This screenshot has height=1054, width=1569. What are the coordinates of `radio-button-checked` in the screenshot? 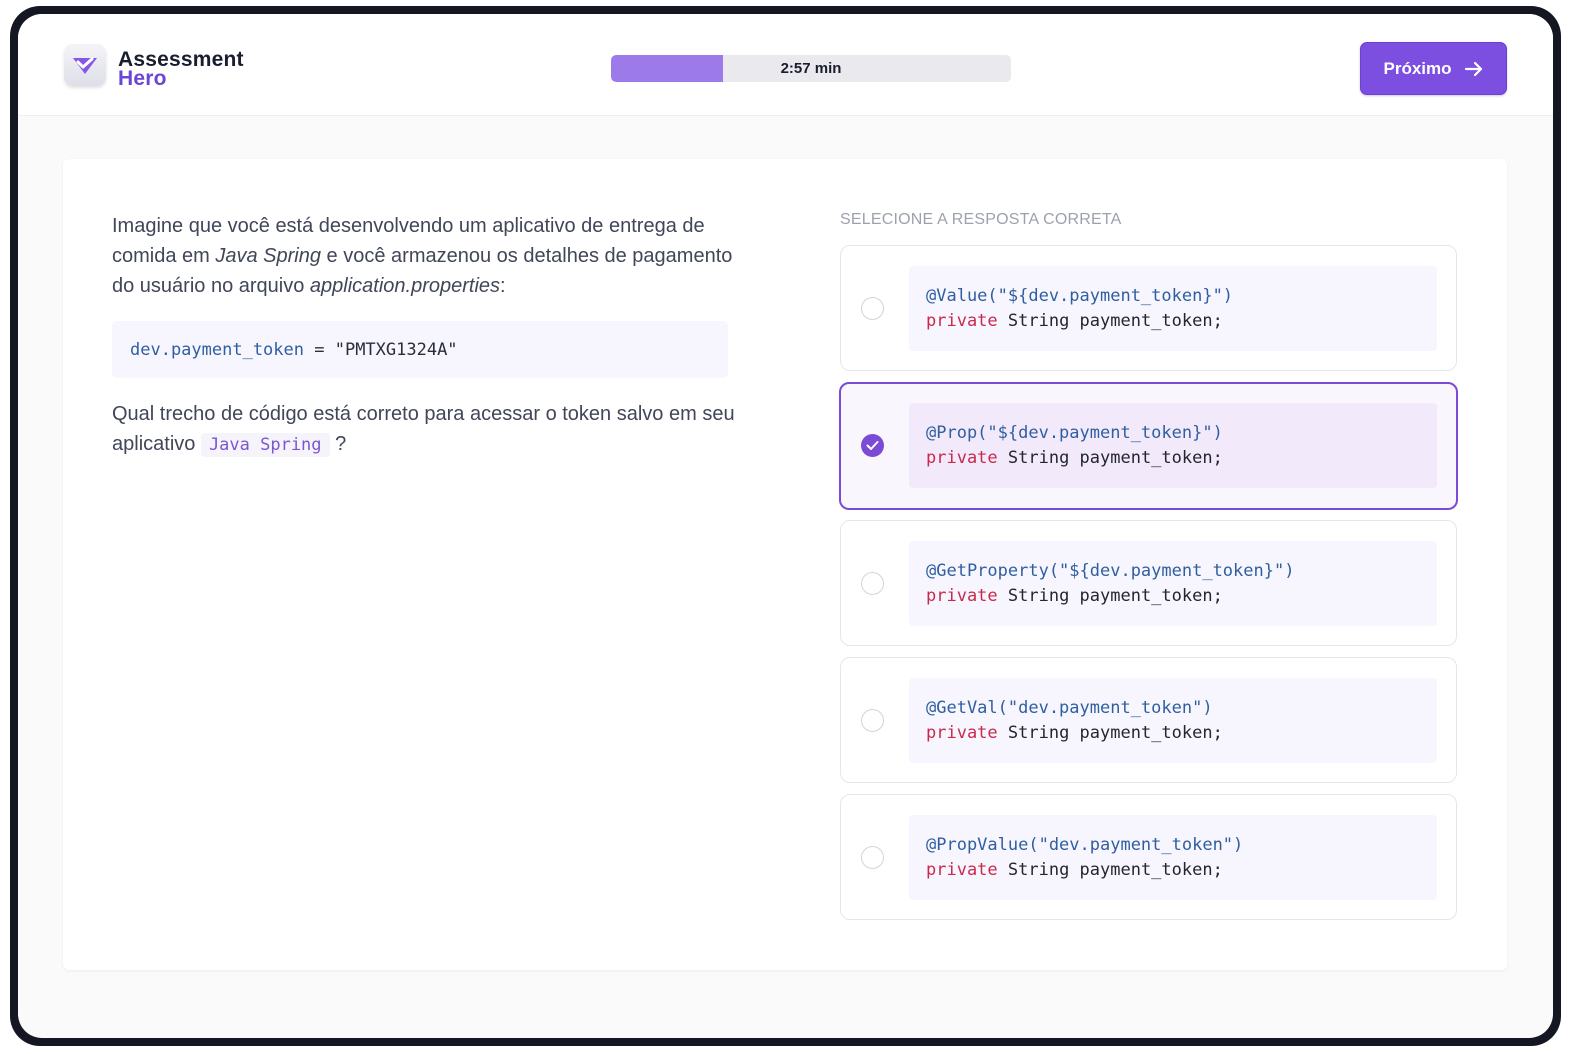 It's located at (872, 445).